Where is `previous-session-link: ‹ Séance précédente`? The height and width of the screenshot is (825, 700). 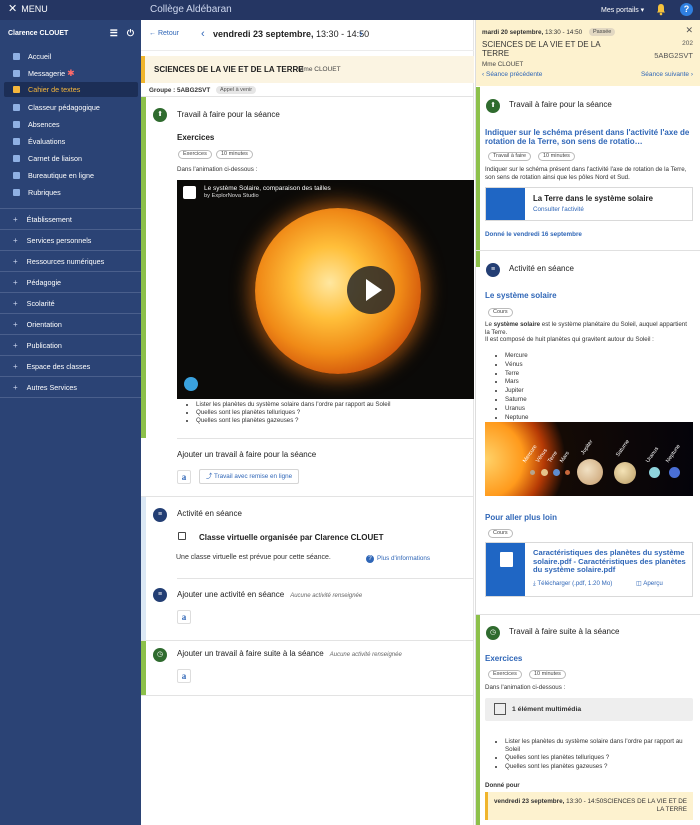
previous-session-link: ‹ Séance précédente is located at coordinates (512, 74).